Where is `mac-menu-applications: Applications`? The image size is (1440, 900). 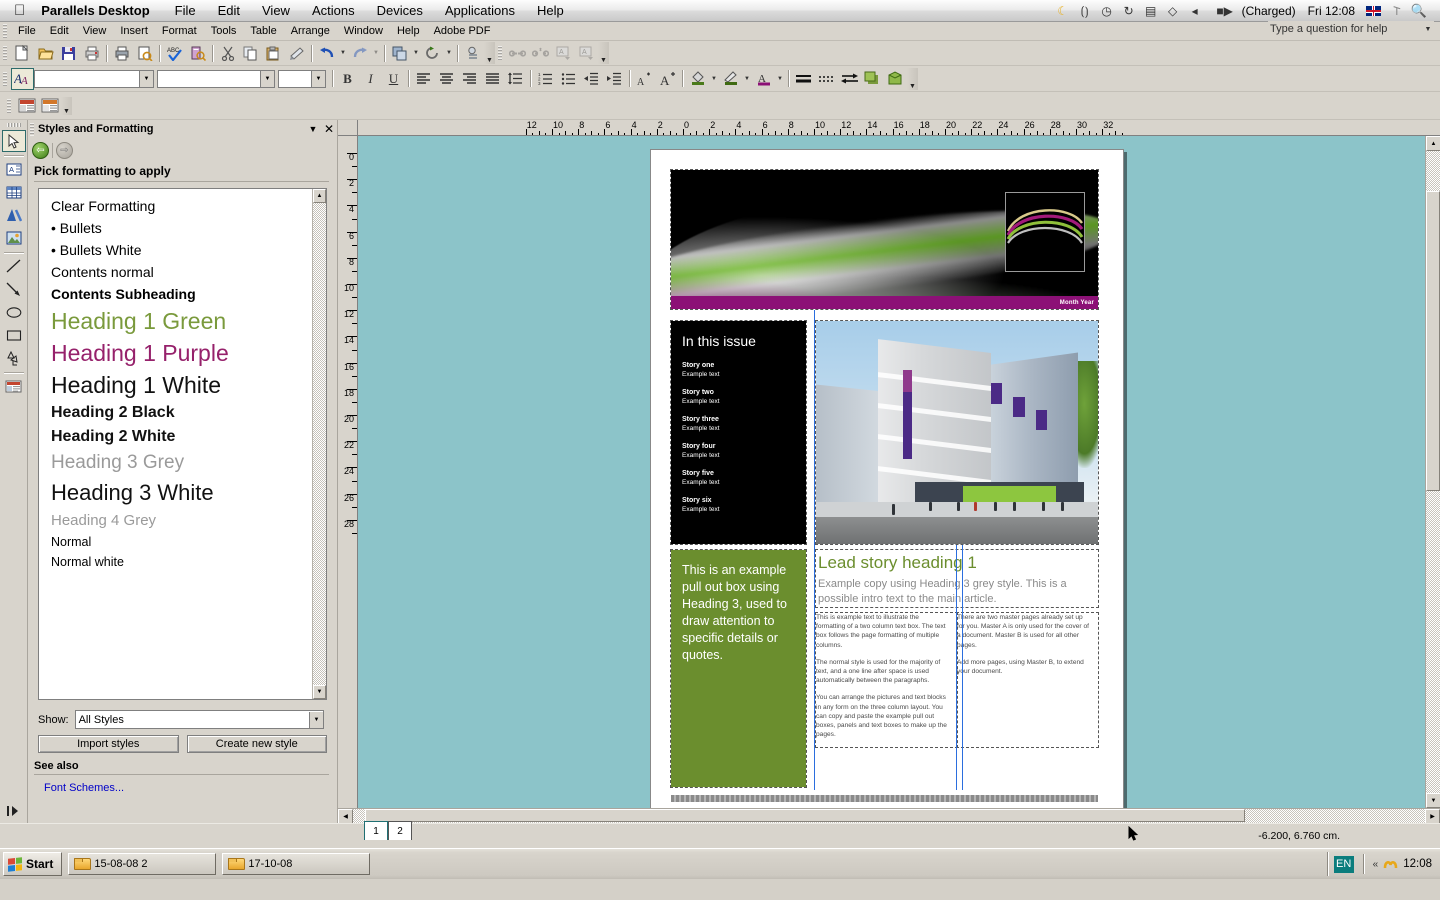 mac-menu-applications: Applications is located at coordinates (480, 10).